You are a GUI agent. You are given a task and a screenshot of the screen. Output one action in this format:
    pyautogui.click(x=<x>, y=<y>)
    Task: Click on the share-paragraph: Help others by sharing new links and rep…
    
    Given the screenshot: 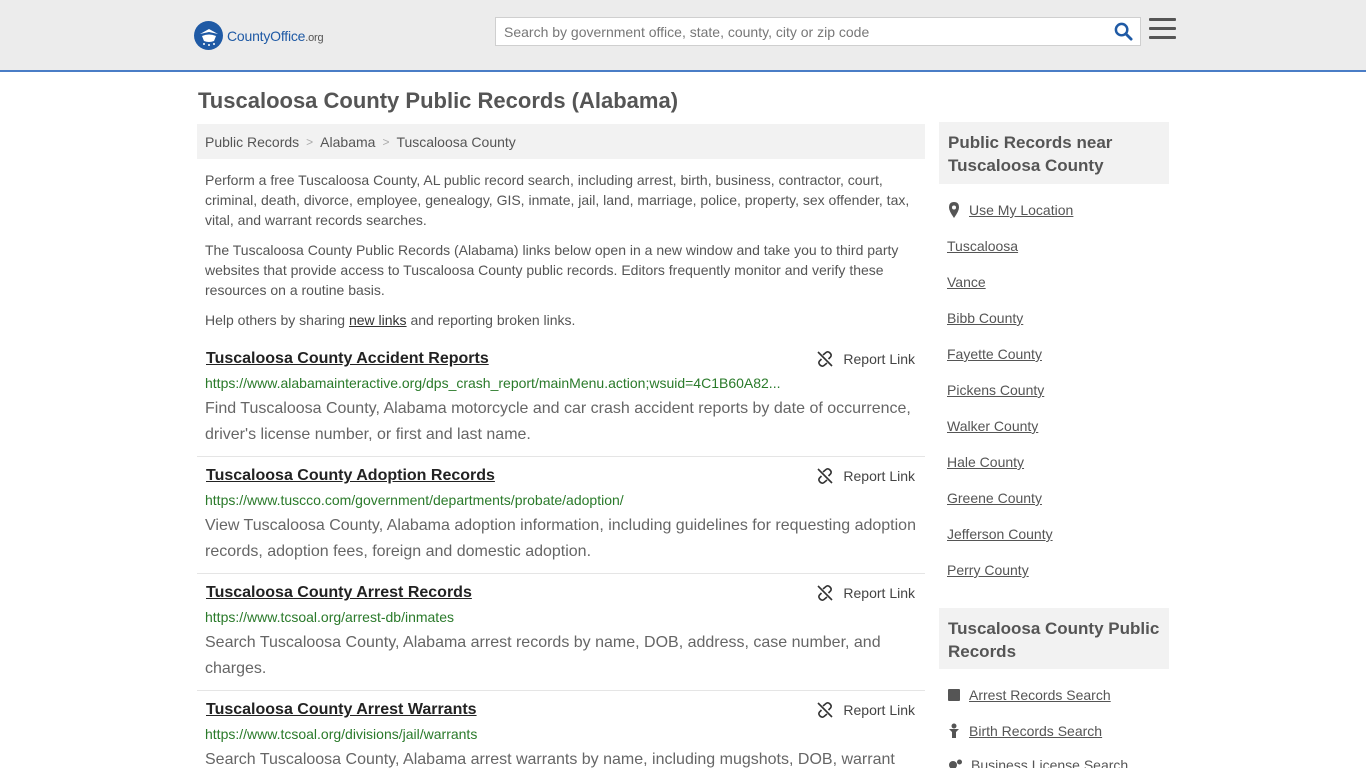 What is the action you would take?
    pyautogui.click(x=390, y=320)
    